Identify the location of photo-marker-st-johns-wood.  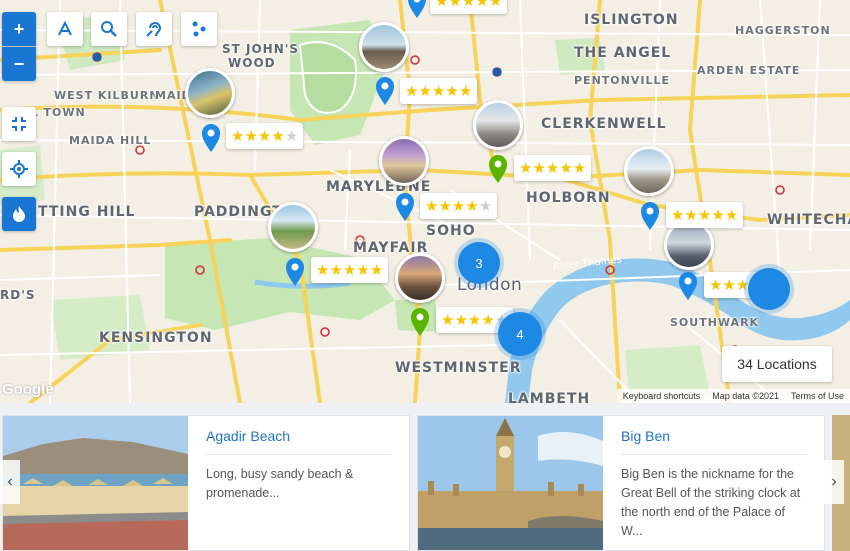
(384, 47).